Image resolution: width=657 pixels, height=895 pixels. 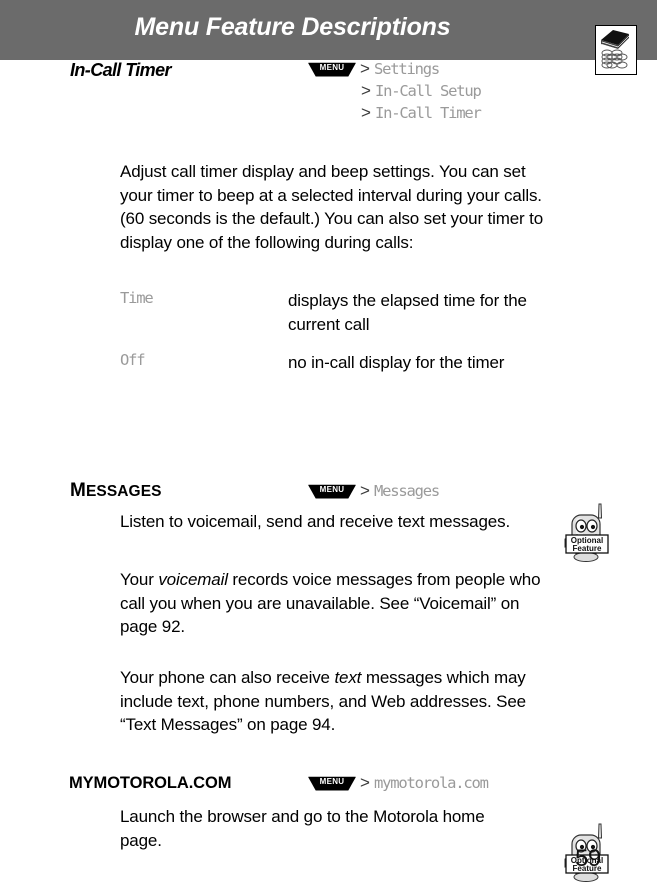 I want to click on svg-text: Feature, so click(x=587, y=548).